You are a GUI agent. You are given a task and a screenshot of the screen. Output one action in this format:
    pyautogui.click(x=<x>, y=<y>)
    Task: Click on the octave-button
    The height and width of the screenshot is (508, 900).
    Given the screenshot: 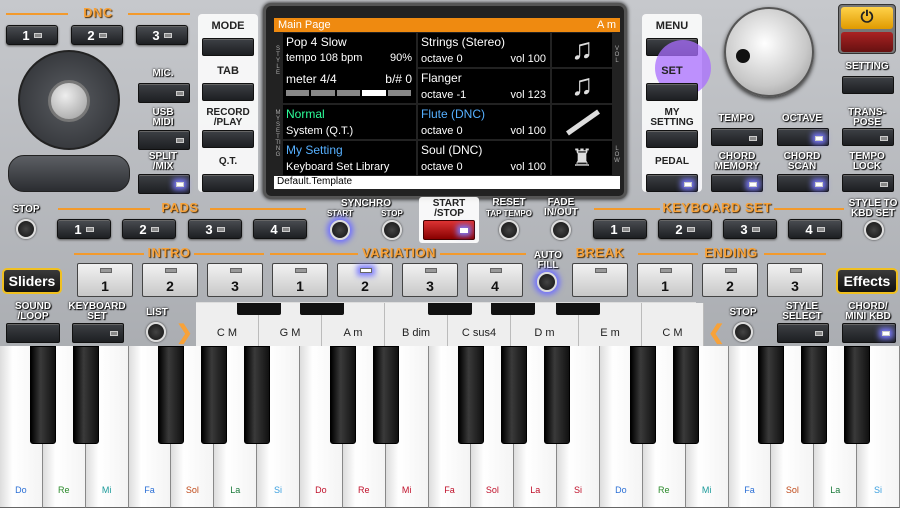 What is the action you would take?
    pyautogui.click(x=803, y=137)
    